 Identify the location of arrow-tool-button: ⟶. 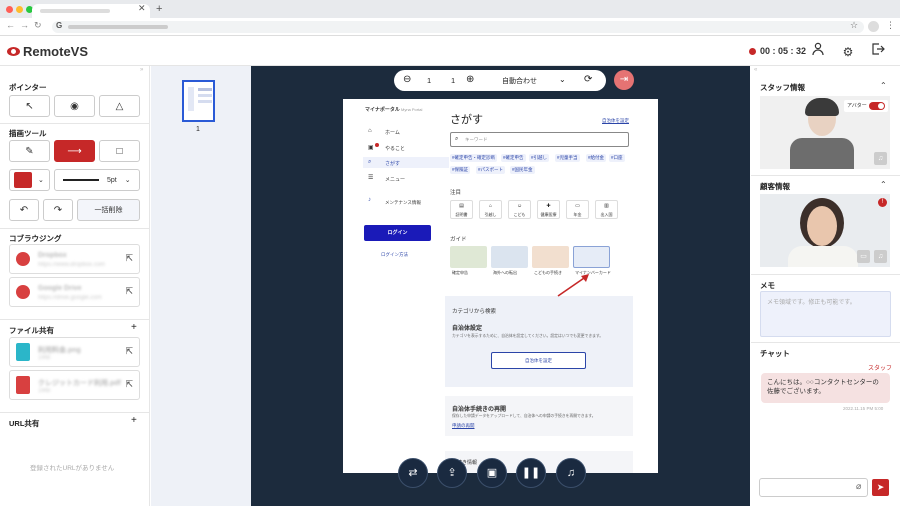
(74, 151).